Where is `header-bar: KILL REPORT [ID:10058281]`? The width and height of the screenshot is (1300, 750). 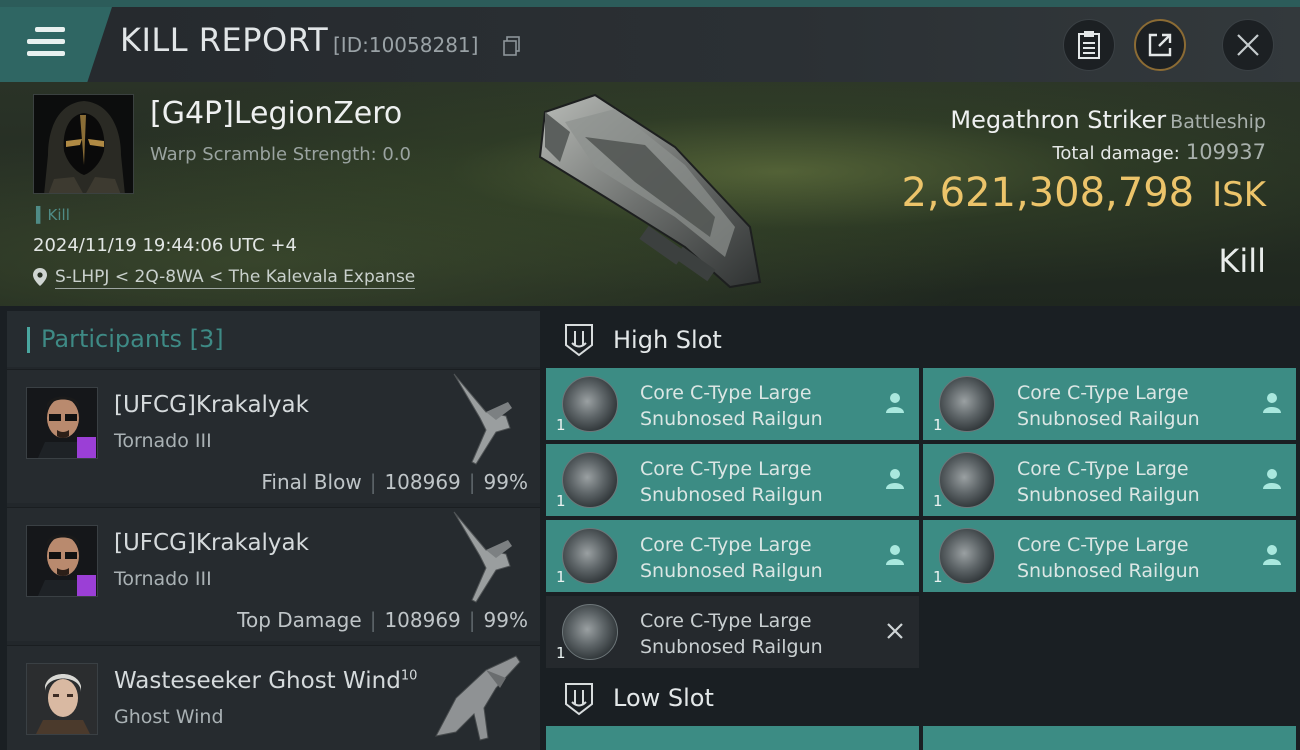
header-bar: KILL REPORT [ID:10058281] is located at coordinates (650, 44).